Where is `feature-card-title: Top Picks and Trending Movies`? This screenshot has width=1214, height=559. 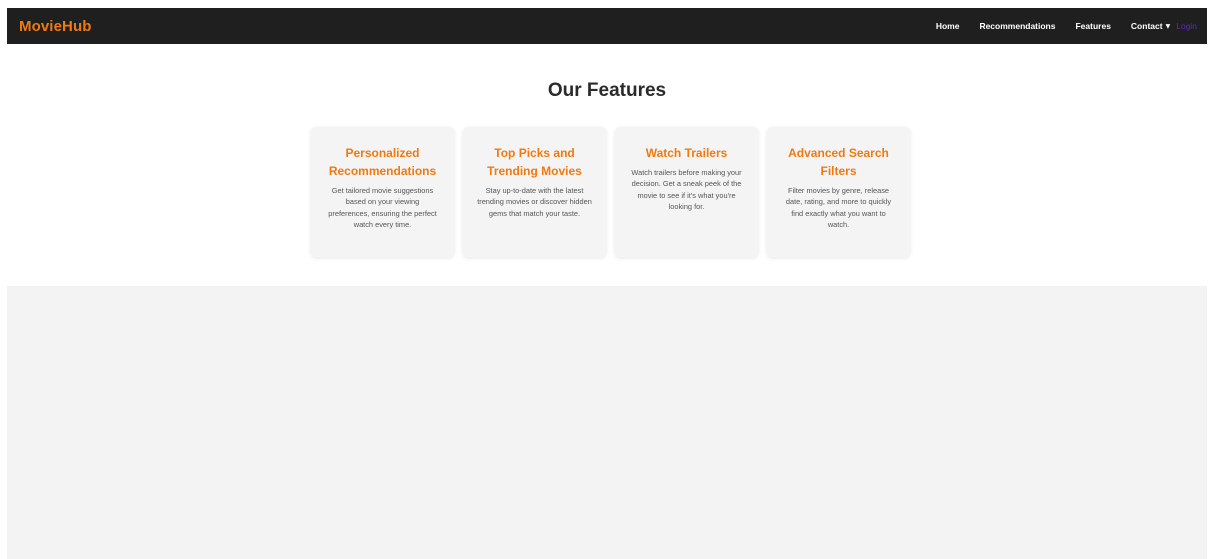
feature-card-title: Top Picks and Trending Movies is located at coordinates (534, 162).